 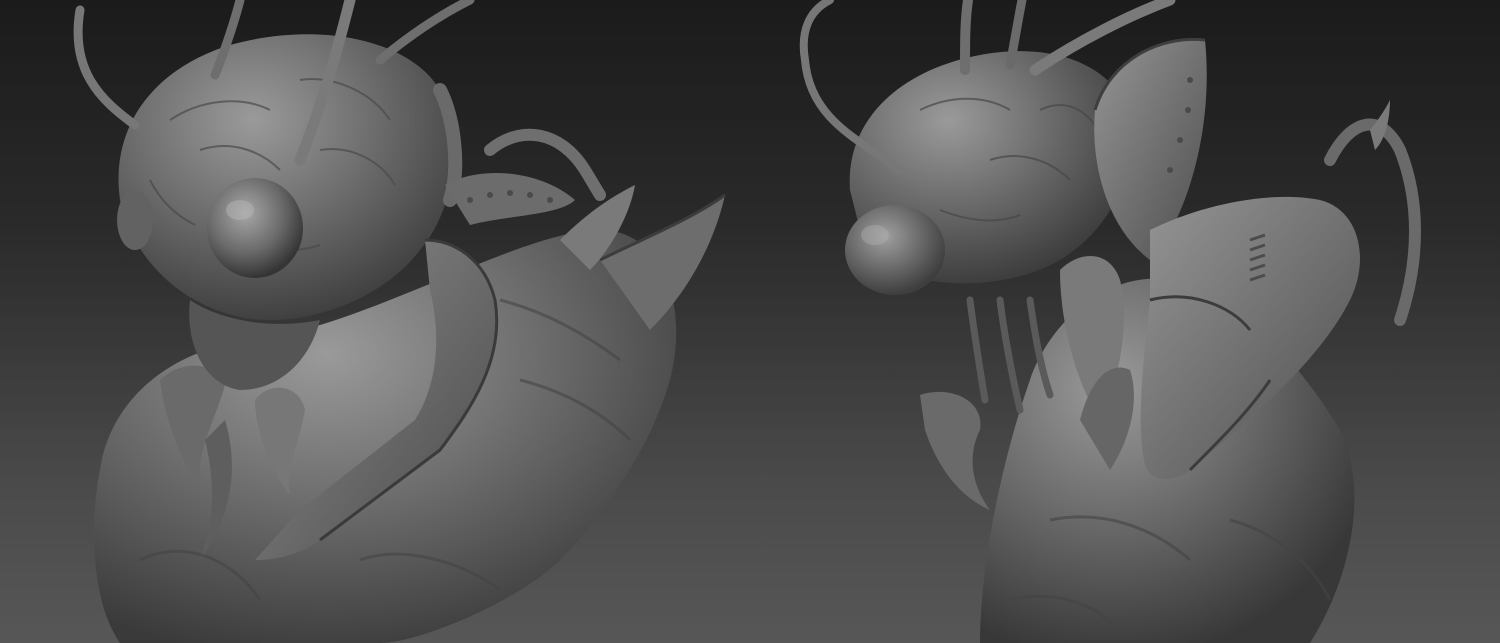 I want to click on antenna-4-left, so click(x=425, y=32).